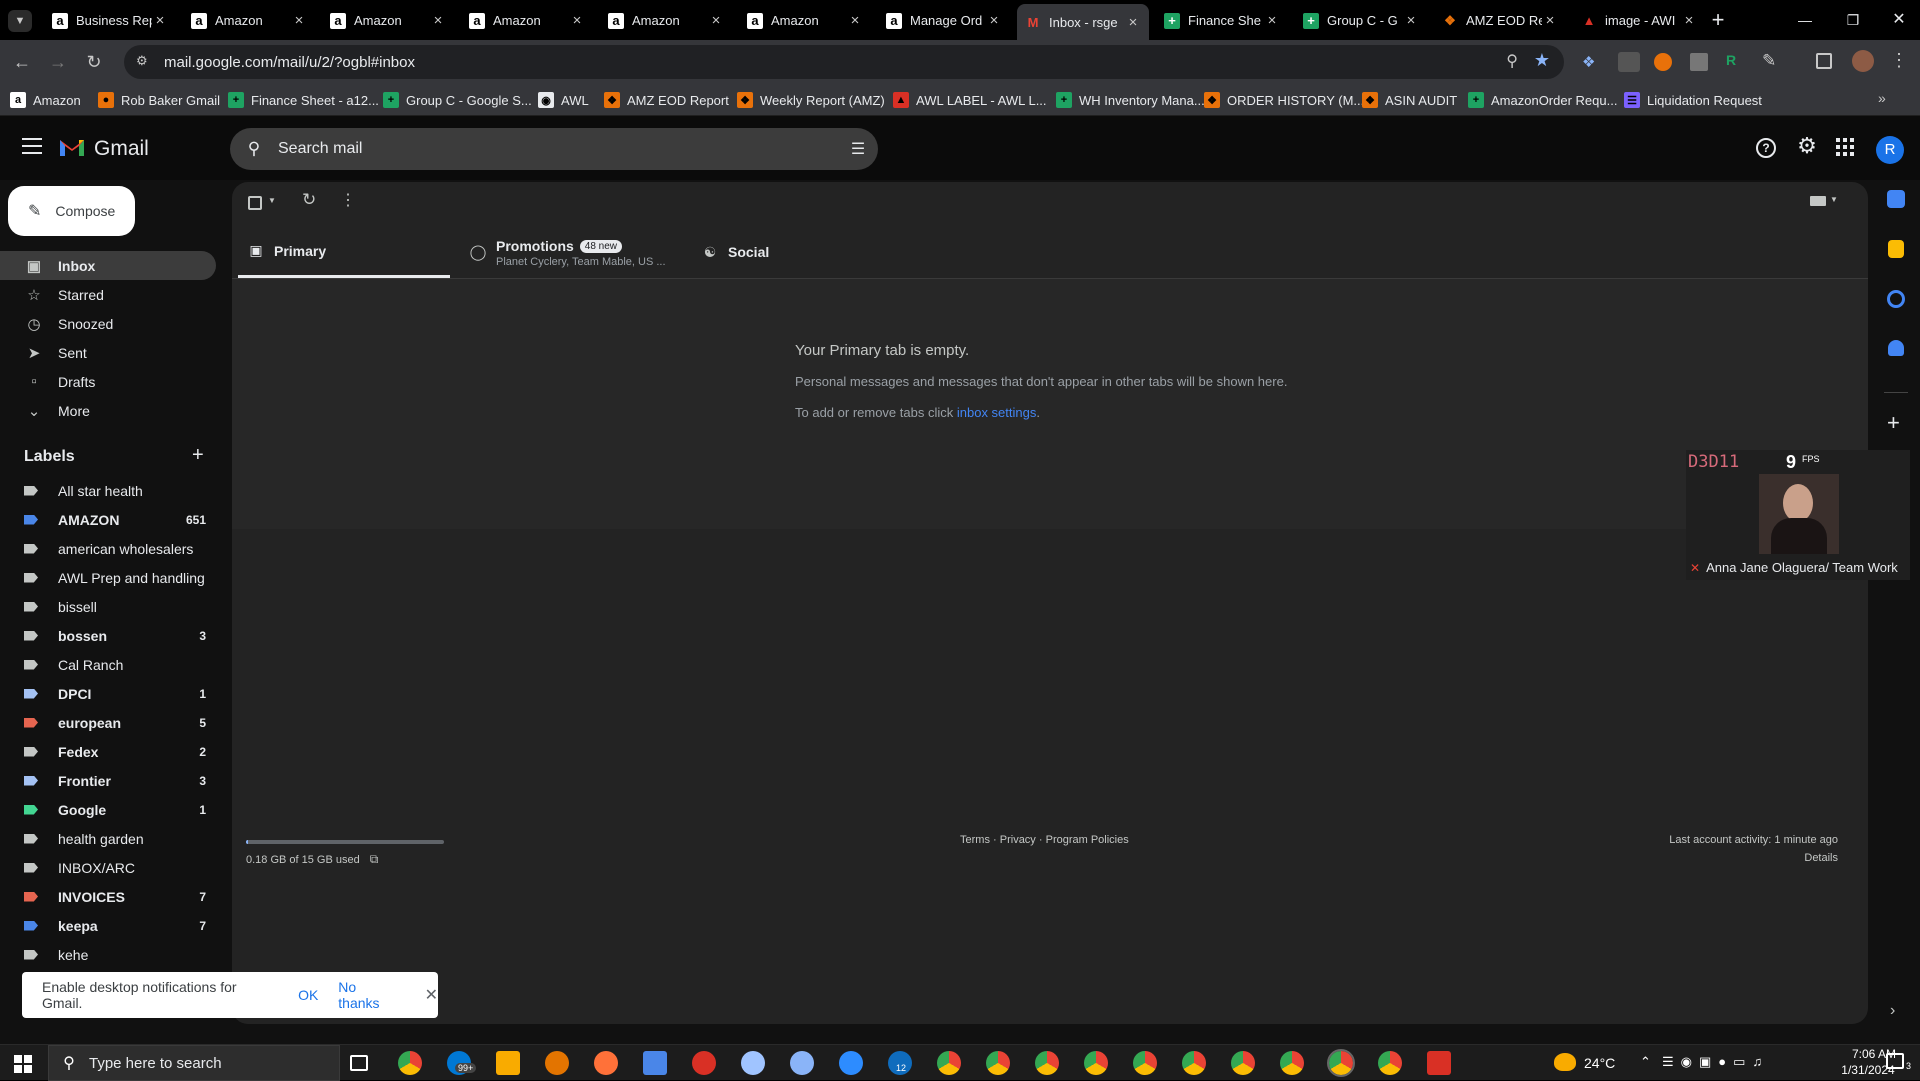 The image size is (1920, 1081). Describe the element at coordinates (1896, 199) in the screenshot. I see `calendar-icon` at that location.